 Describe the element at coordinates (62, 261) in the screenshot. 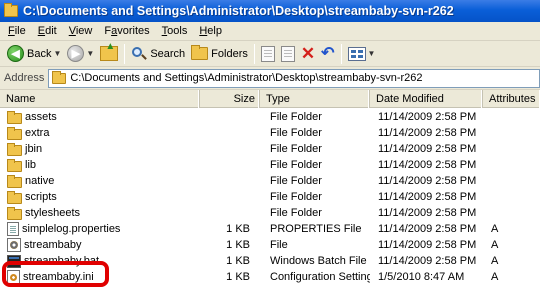

I see `file-name: streambaby.bat` at that location.